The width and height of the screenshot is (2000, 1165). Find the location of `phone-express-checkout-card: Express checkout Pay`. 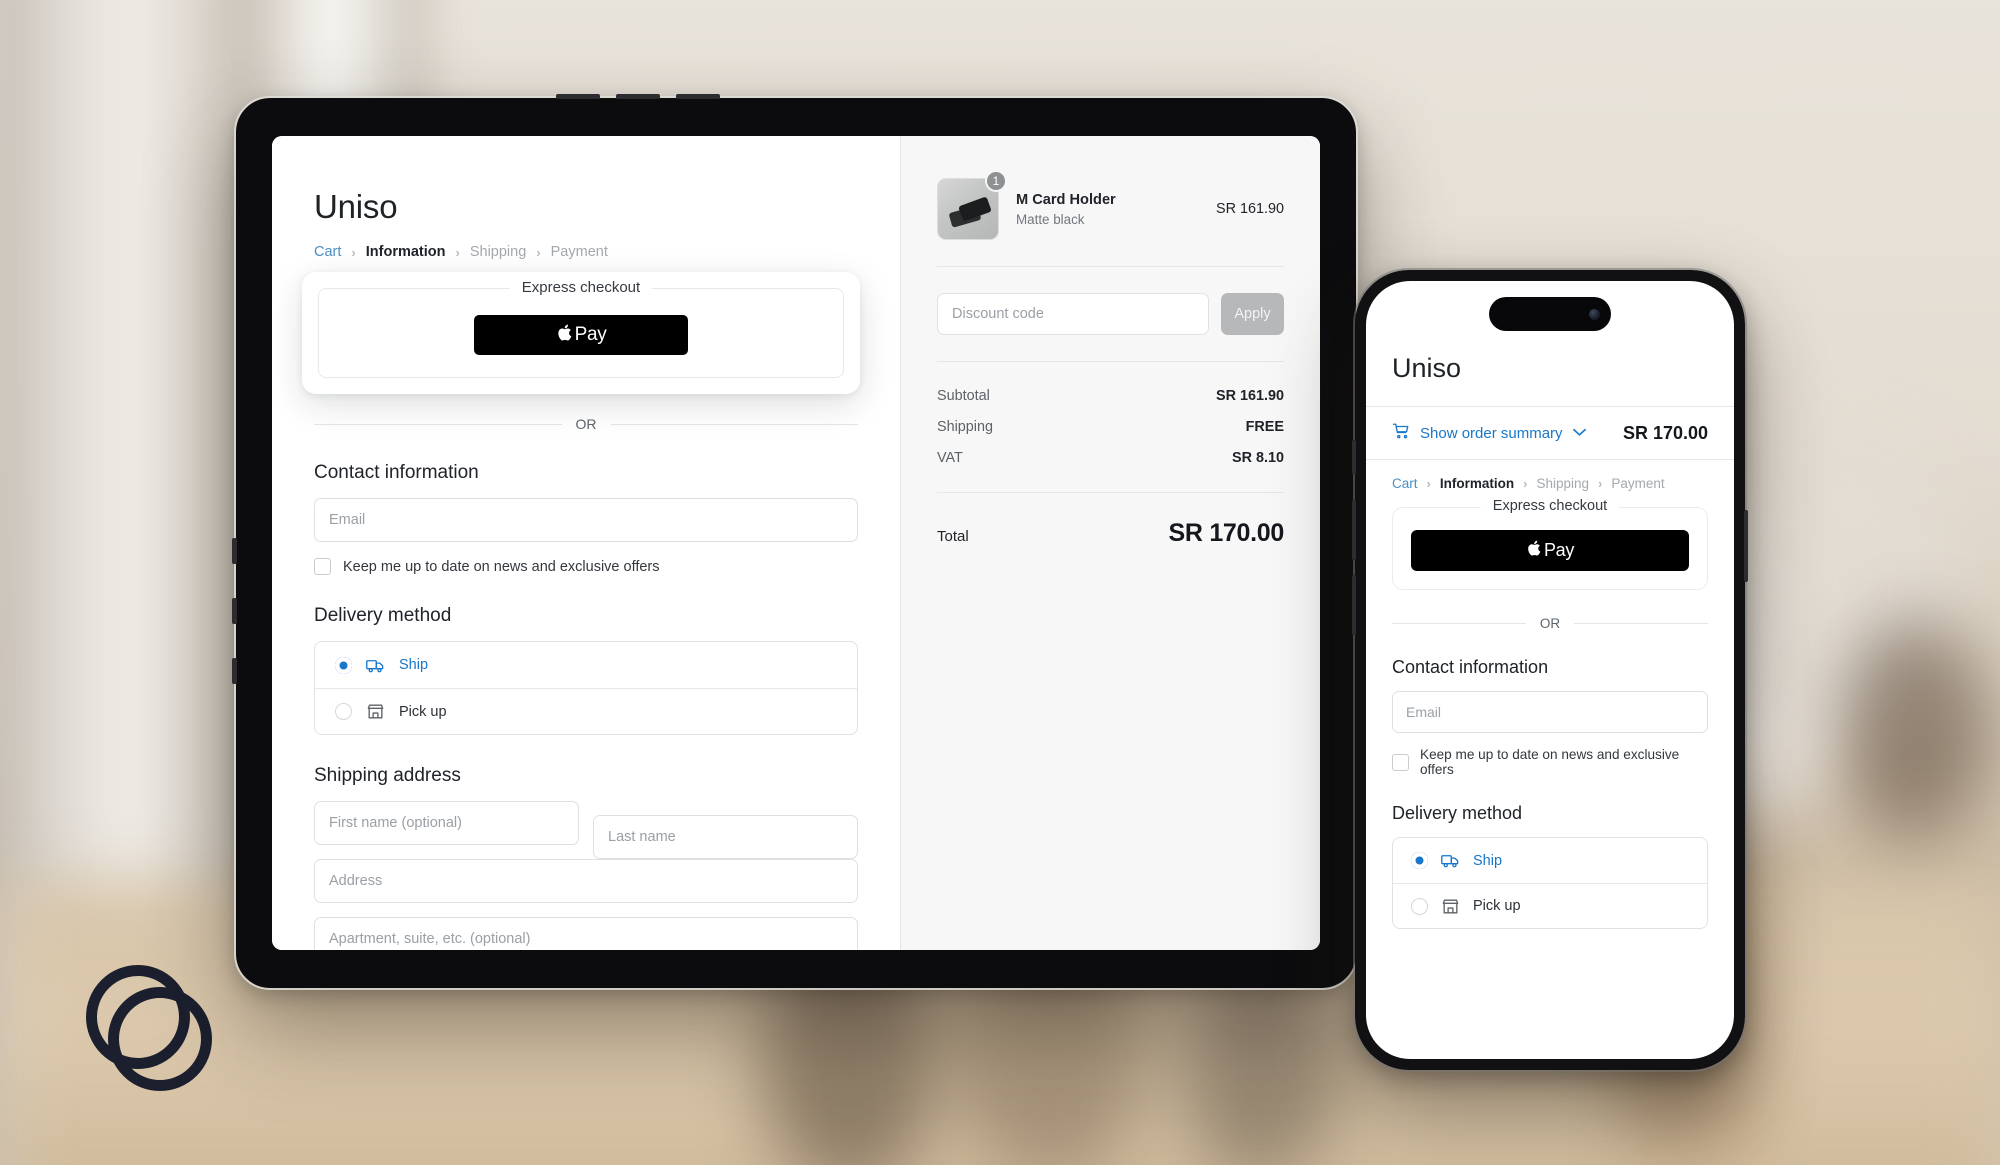

phone-express-checkout-card: Express checkout Pay is located at coordinates (1550, 544).